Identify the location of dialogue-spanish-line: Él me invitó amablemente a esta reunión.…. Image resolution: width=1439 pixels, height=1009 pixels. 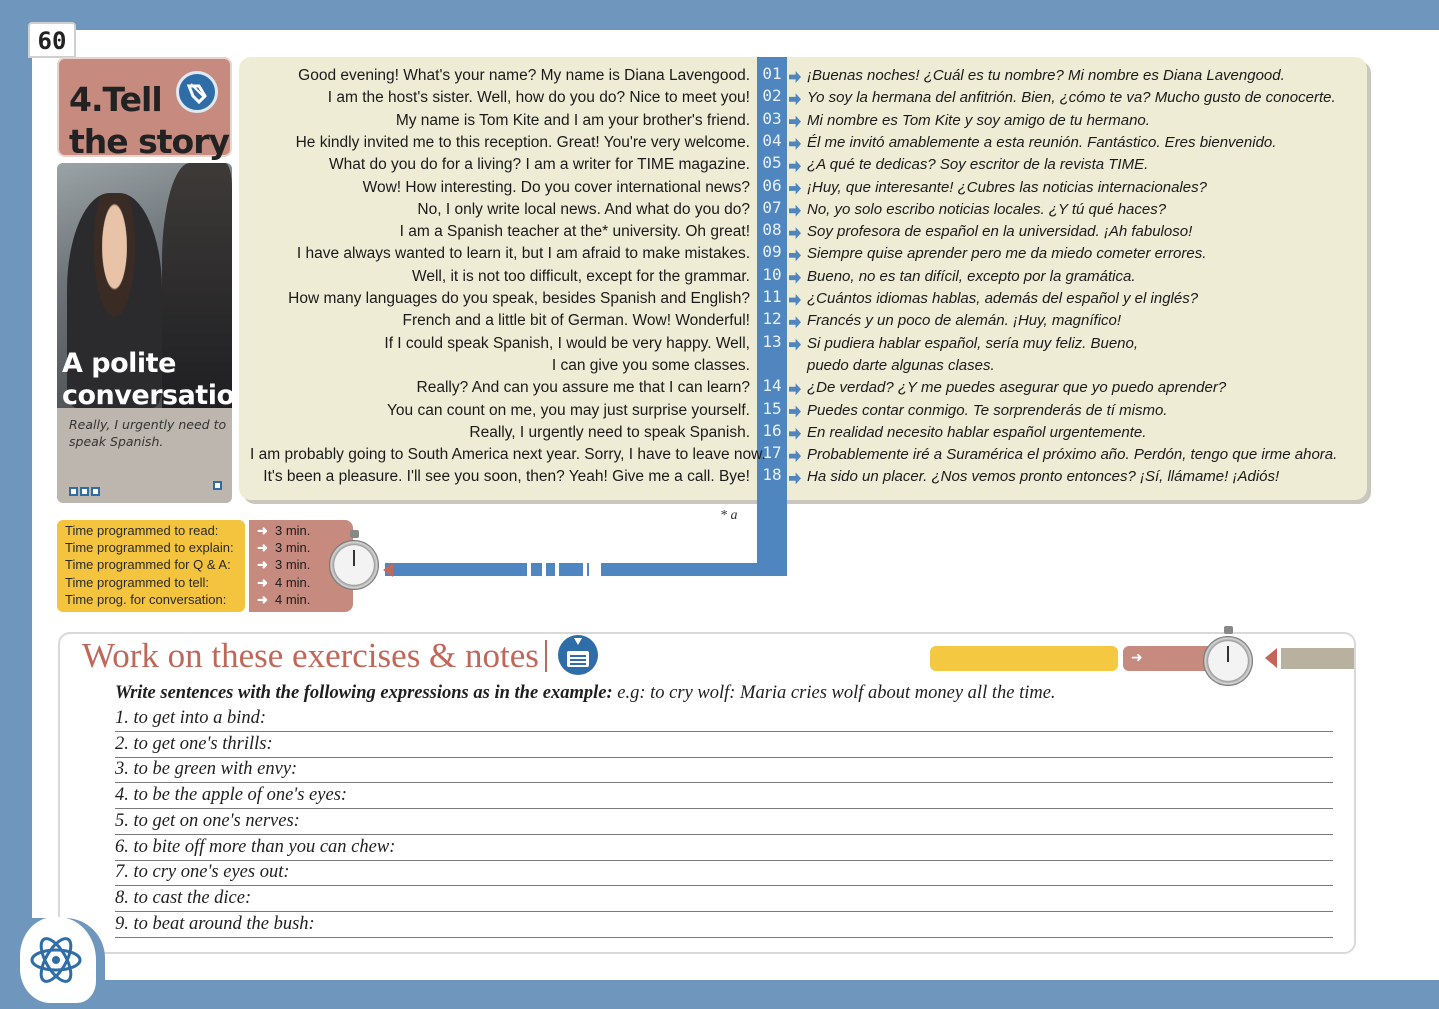
(1042, 142).